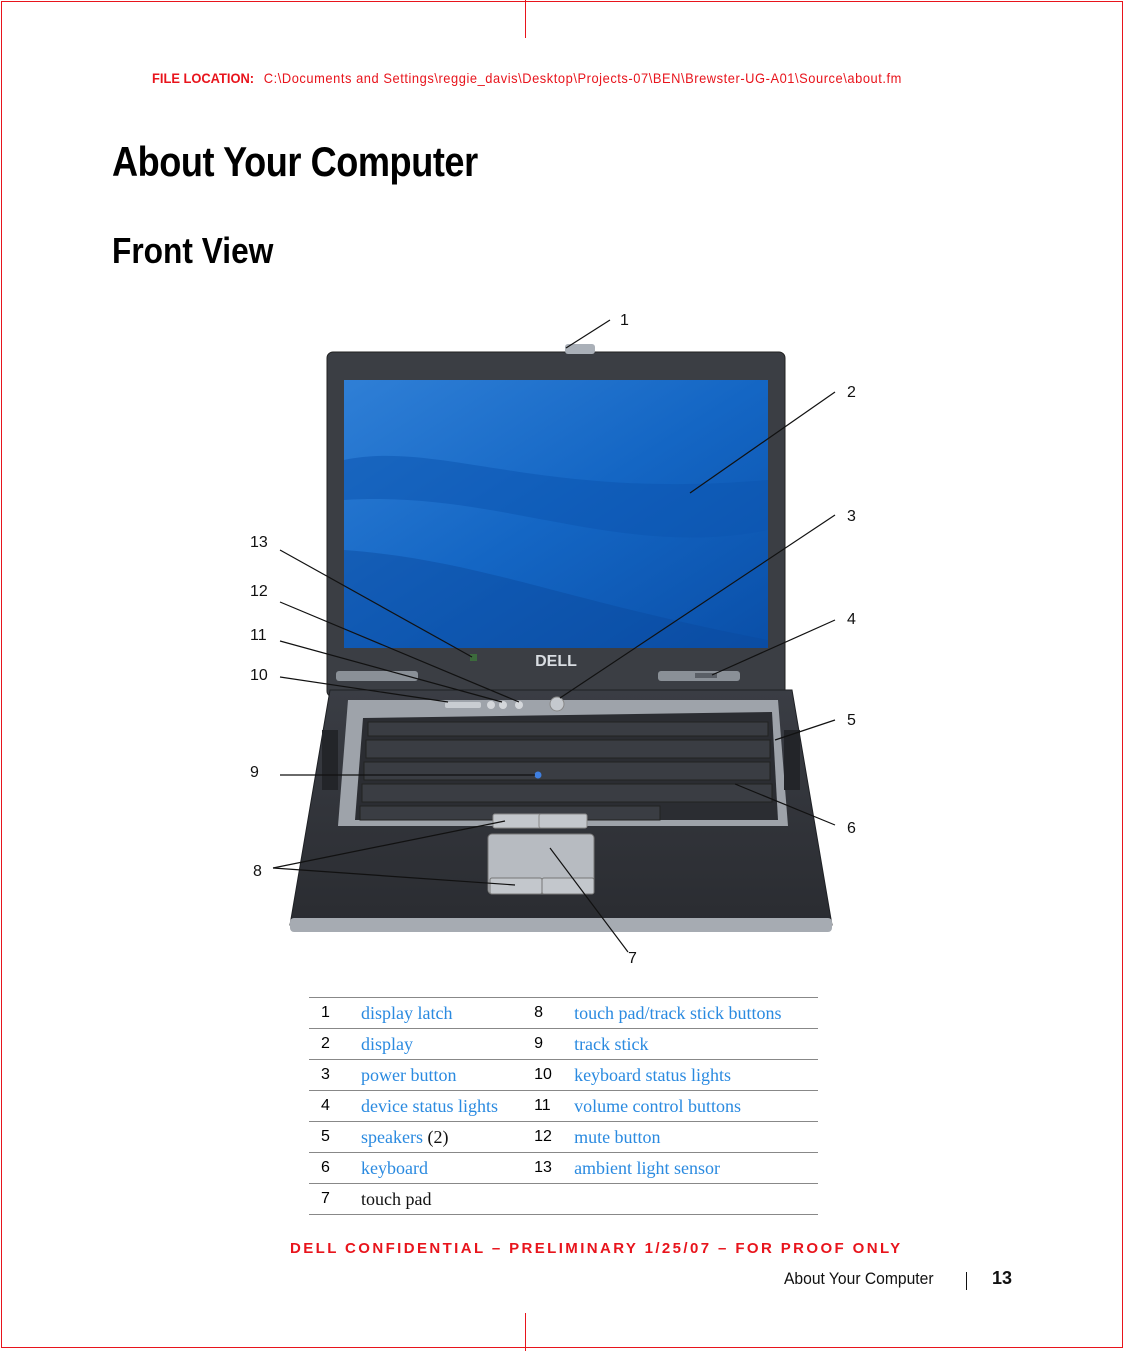 The image size is (1126, 1351). What do you see at coordinates (203, 78) in the screenshot?
I see `file-location-label: FILE LOCATION:` at bounding box center [203, 78].